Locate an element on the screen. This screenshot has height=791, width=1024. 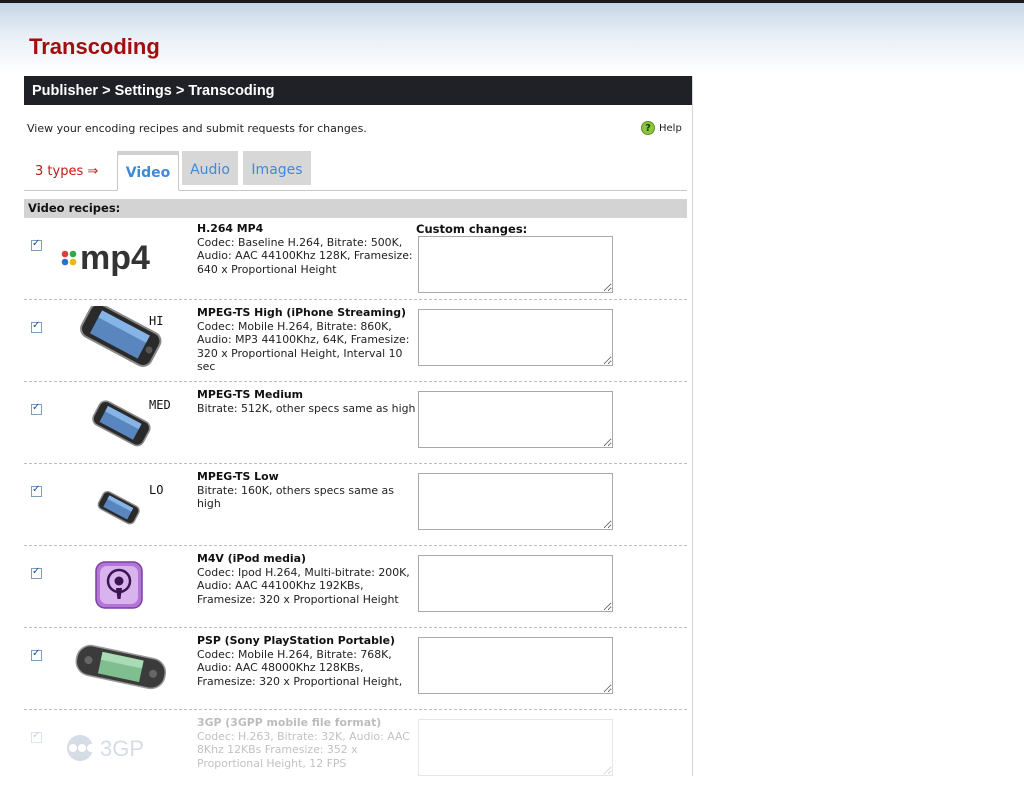
recipe-name: M4V (iPod media) is located at coordinates (251, 558).